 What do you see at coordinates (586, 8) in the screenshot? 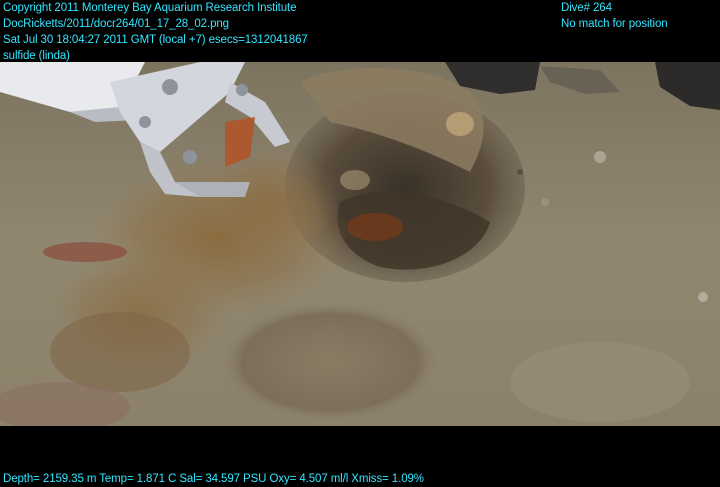
I see `dive-number: Dive# 264` at bounding box center [586, 8].